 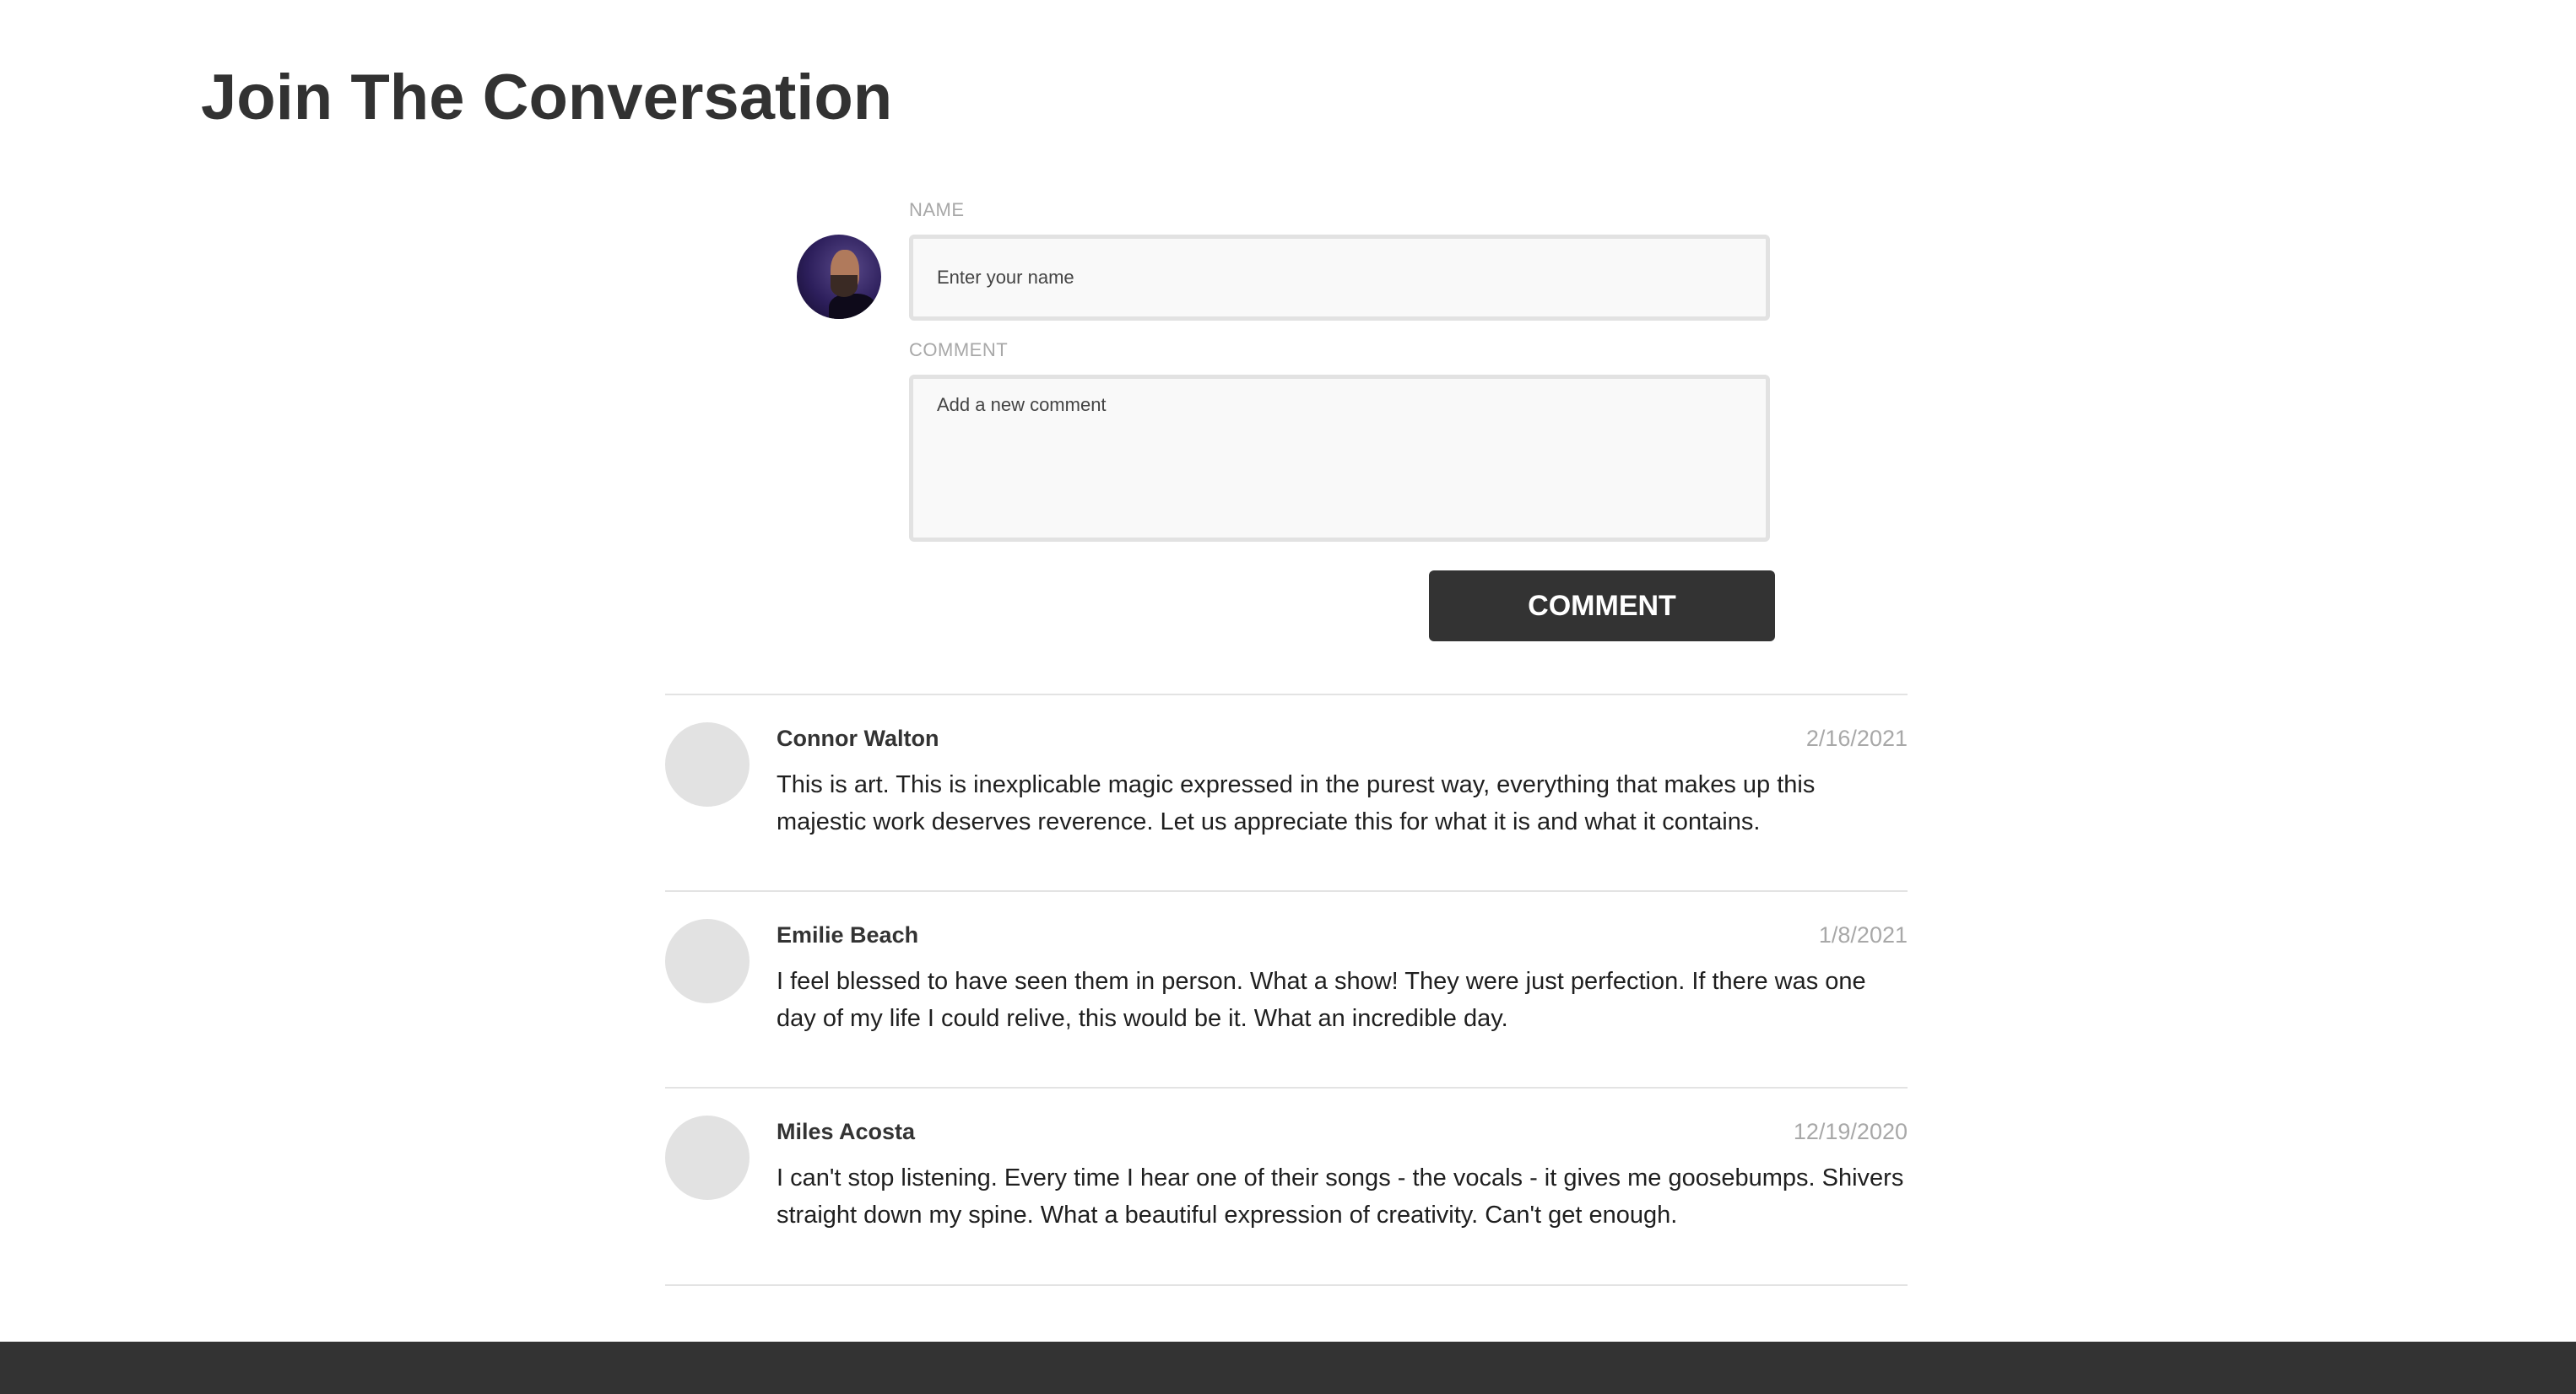 What do you see at coordinates (848, 935) in the screenshot?
I see `comment-author: Emilie Beach` at bounding box center [848, 935].